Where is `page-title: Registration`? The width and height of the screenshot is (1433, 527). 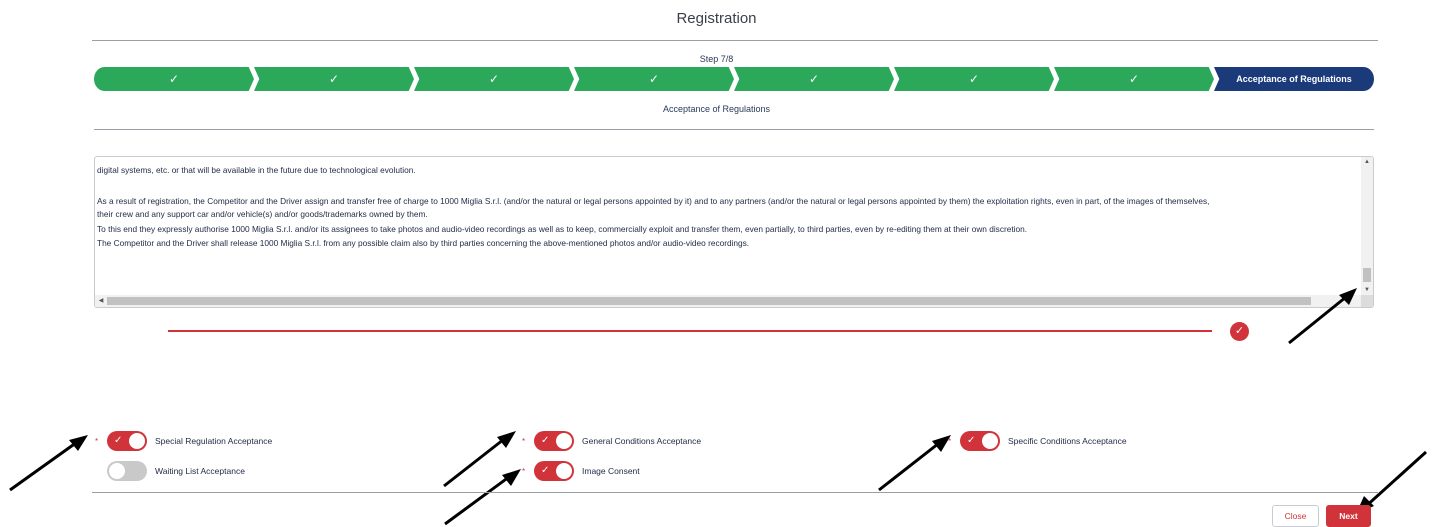
page-title: Registration is located at coordinates (716, 18).